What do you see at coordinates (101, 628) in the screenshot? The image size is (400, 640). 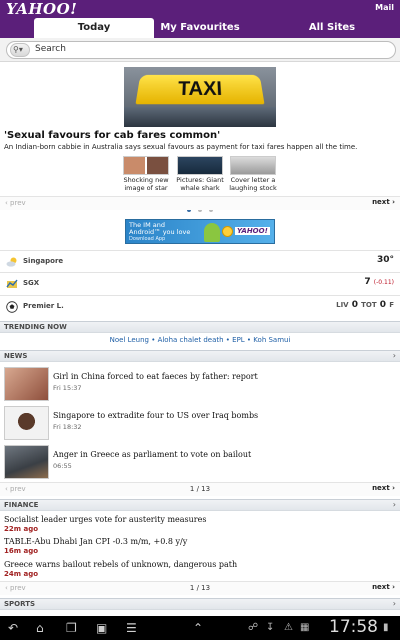 I see `screenshot-icon: ▣` at bounding box center [101, 628].